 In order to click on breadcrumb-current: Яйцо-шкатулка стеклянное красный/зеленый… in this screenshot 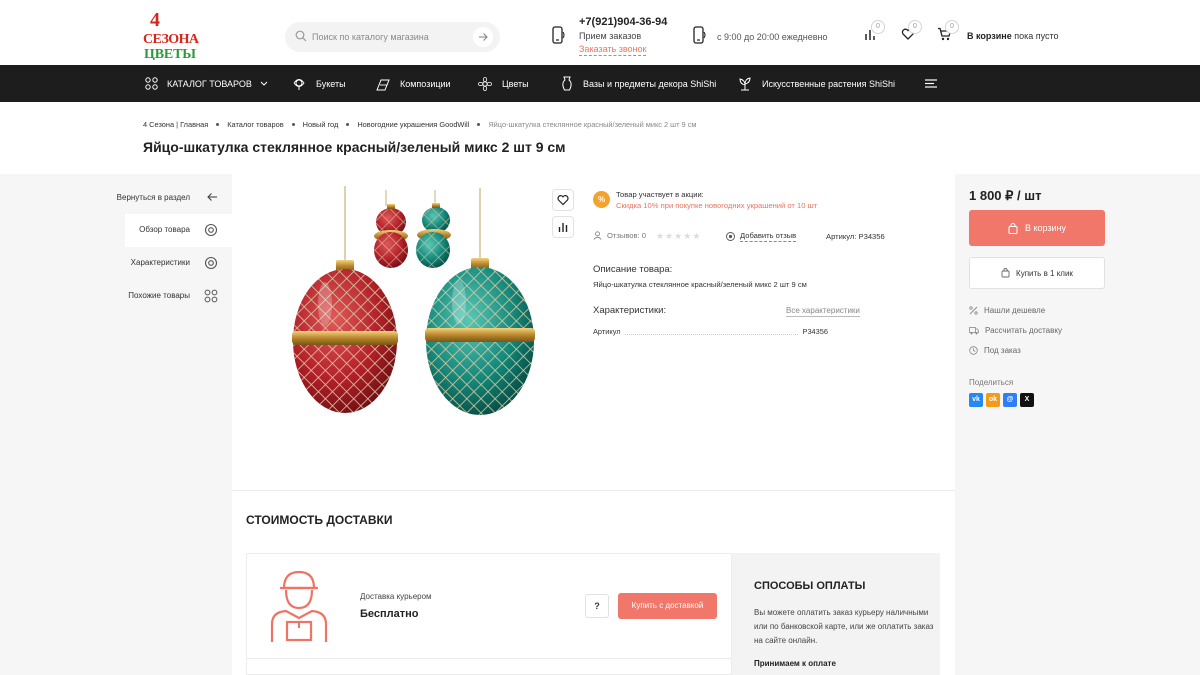, I will do `click(592, 124)`.